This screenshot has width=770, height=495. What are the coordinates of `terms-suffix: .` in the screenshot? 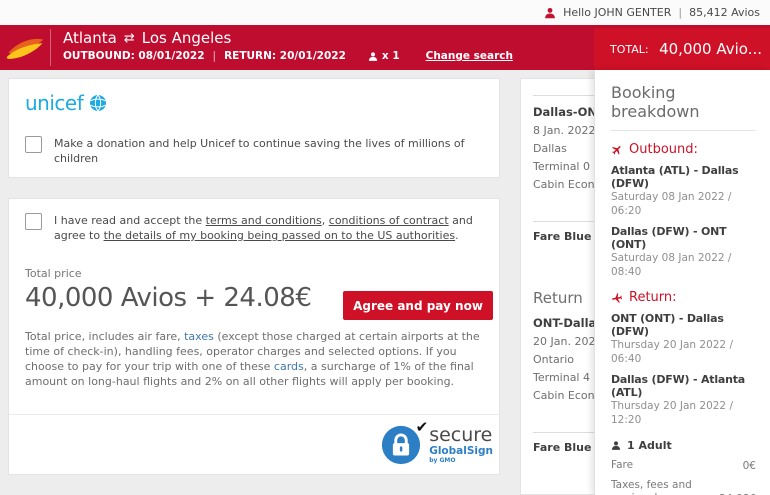 It's located at (457, 235).